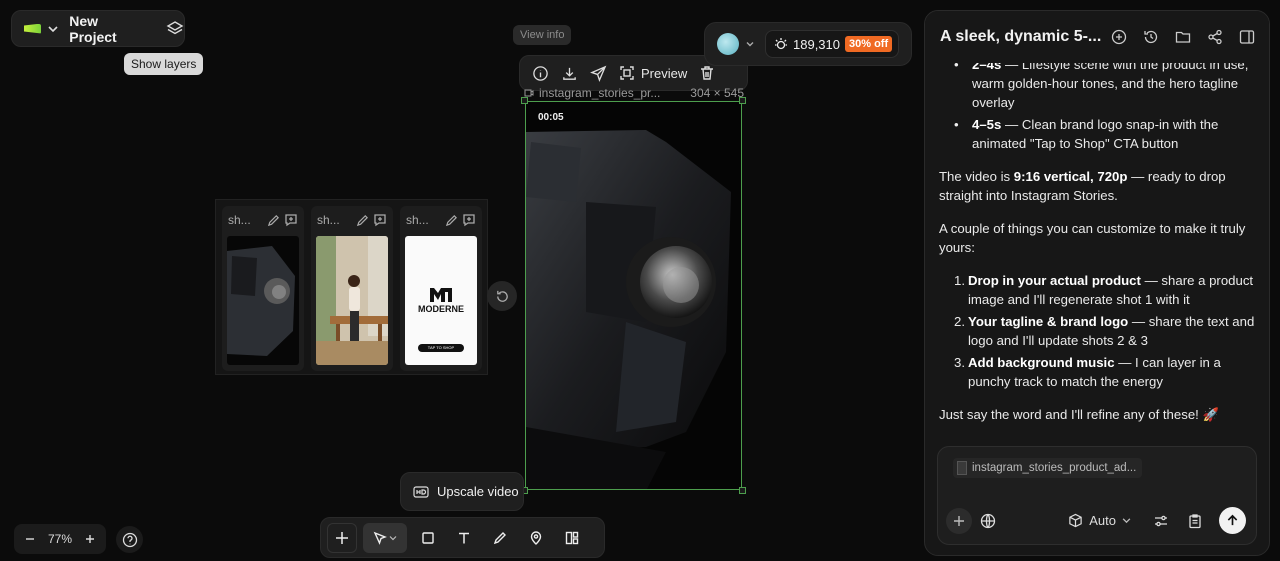 Image resolution: width=1280 pixels, height=561 pixels. I want to click on cube-icon, so click(1075, 520).